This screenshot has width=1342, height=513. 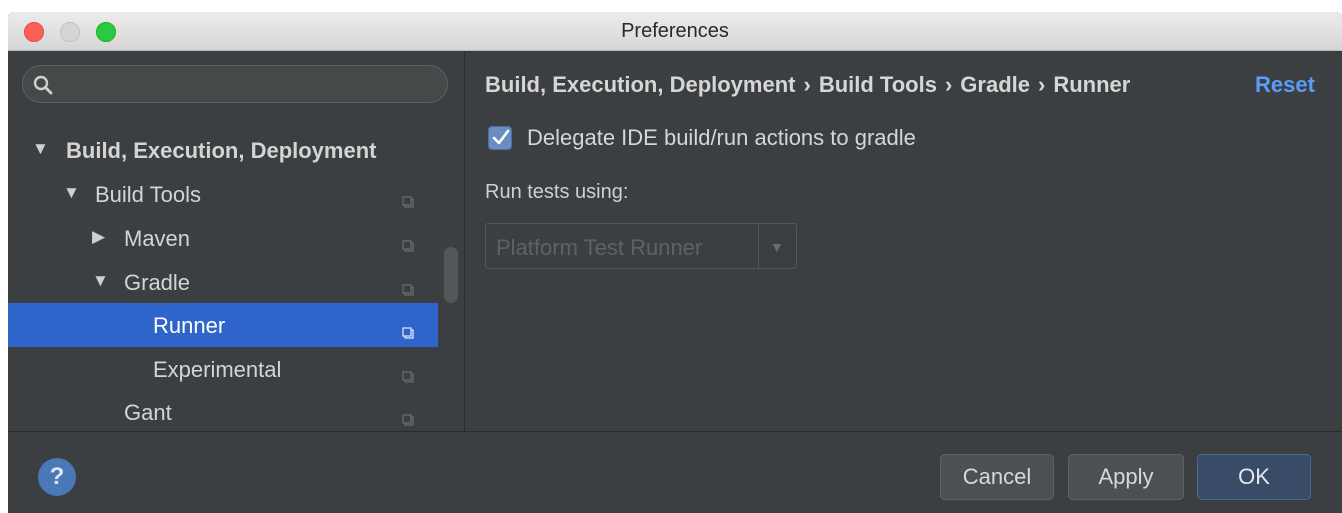 I want to click on breadcrumb-item: Build Tools, so click(x=877, y=84).